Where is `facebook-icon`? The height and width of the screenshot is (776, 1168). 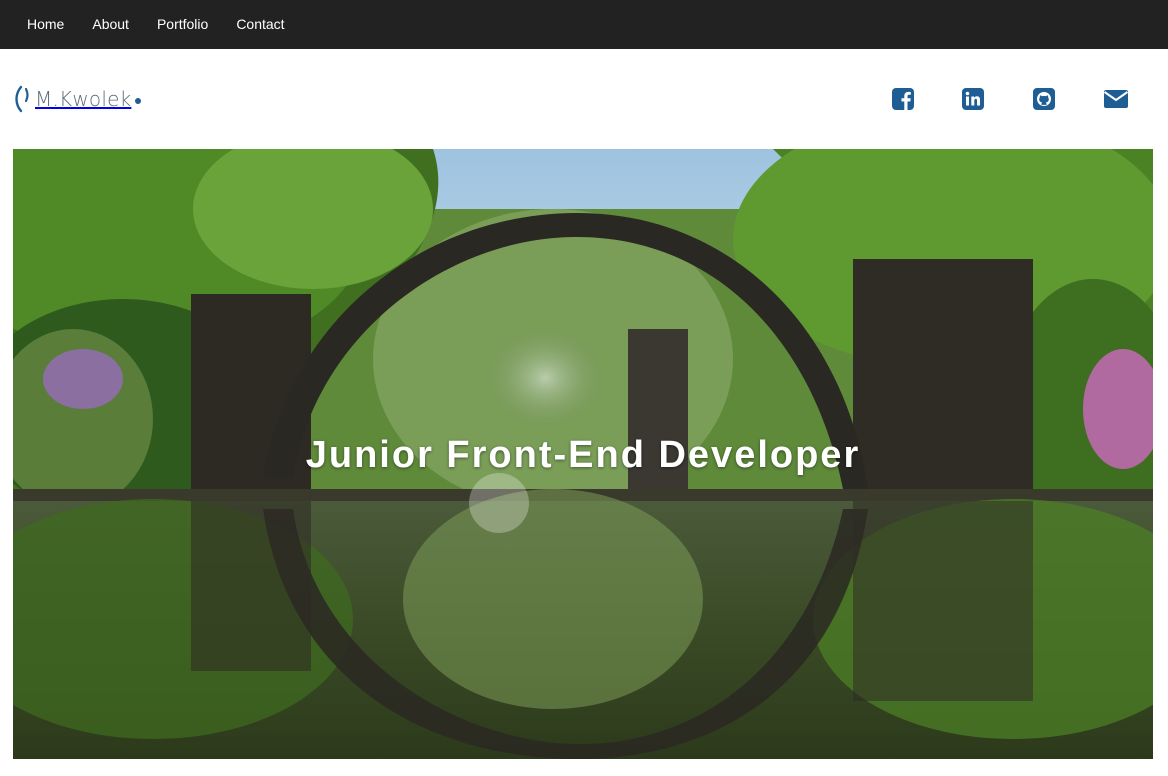
facebook-icon is located at coordinates (903, 99).